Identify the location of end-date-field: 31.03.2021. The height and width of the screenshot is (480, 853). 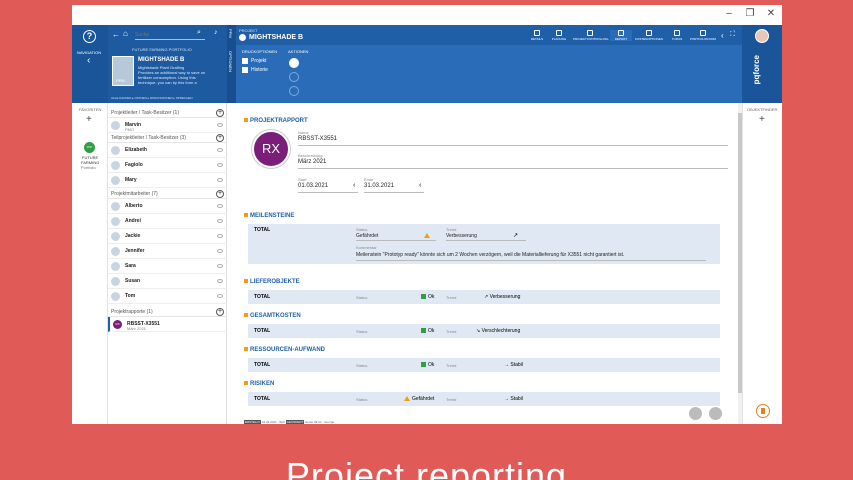
(379, 186).